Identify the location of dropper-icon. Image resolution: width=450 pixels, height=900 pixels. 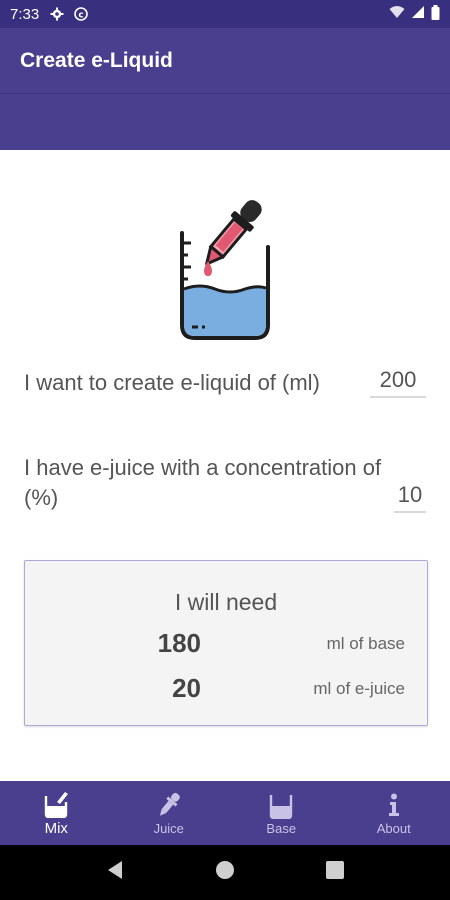
(169, 805).